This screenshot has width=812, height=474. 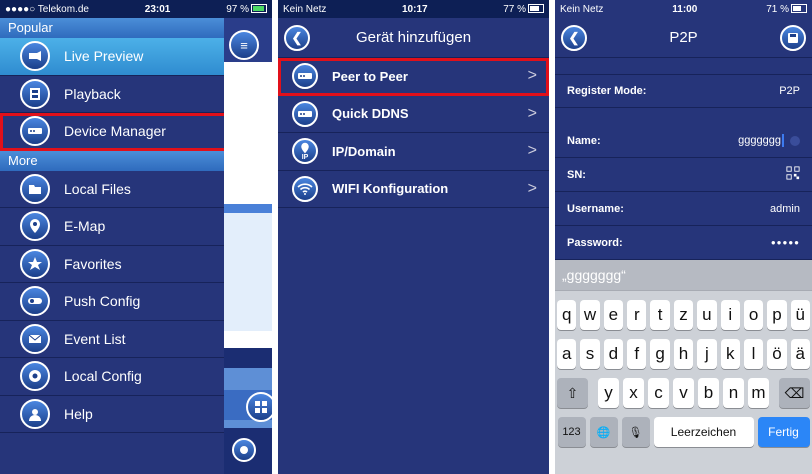 I want to click on letter-key: l, so click(x=753, y=354).